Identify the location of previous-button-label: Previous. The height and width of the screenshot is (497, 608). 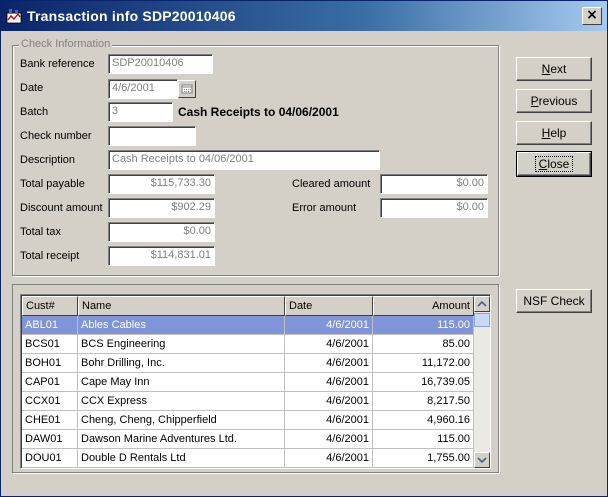
(554, 101).